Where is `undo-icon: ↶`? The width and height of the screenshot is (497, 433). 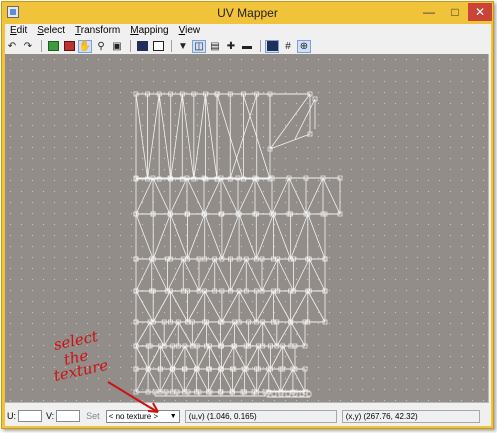 undo-icon: ↶ is located at coordinates (12, 46).